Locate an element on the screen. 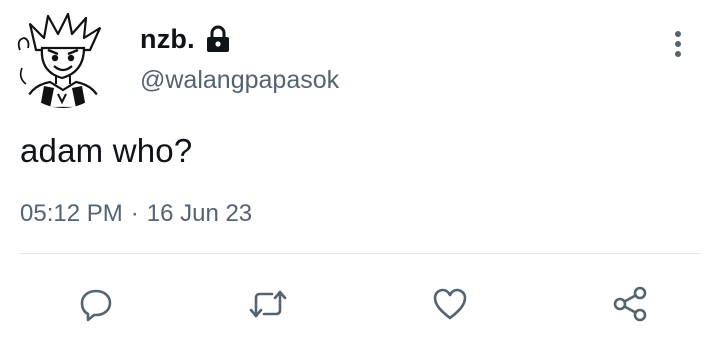 Image resolution: width=719 pixels, height=340 pixels. tweet-timestamp: 05:12 PM · 16 Jun 23 is located at coordinates (136, 214).